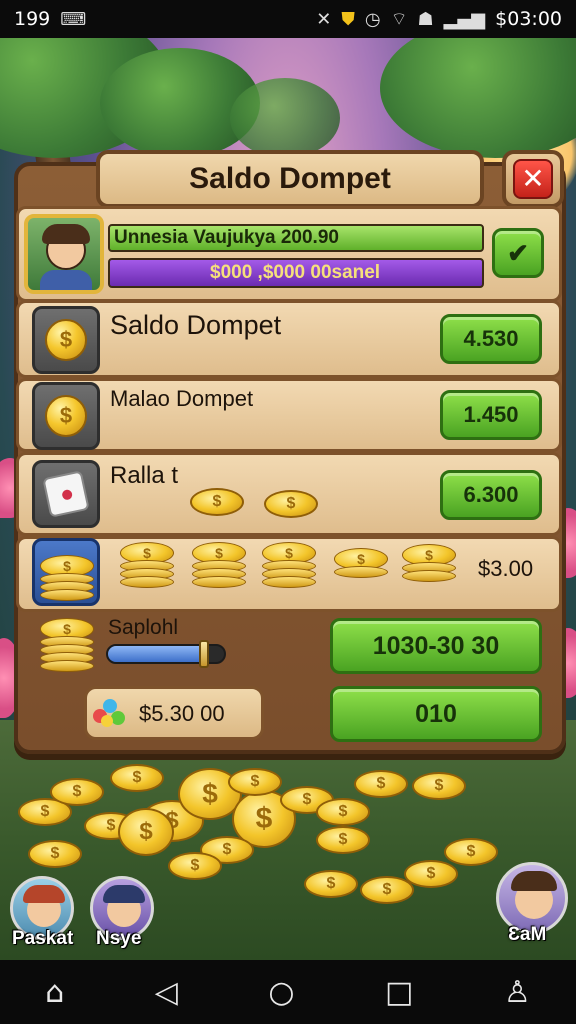  Describe the element at coordinates (464, 19) in the screenshot. I see `signal-icon: ▂▄▆` at that location.